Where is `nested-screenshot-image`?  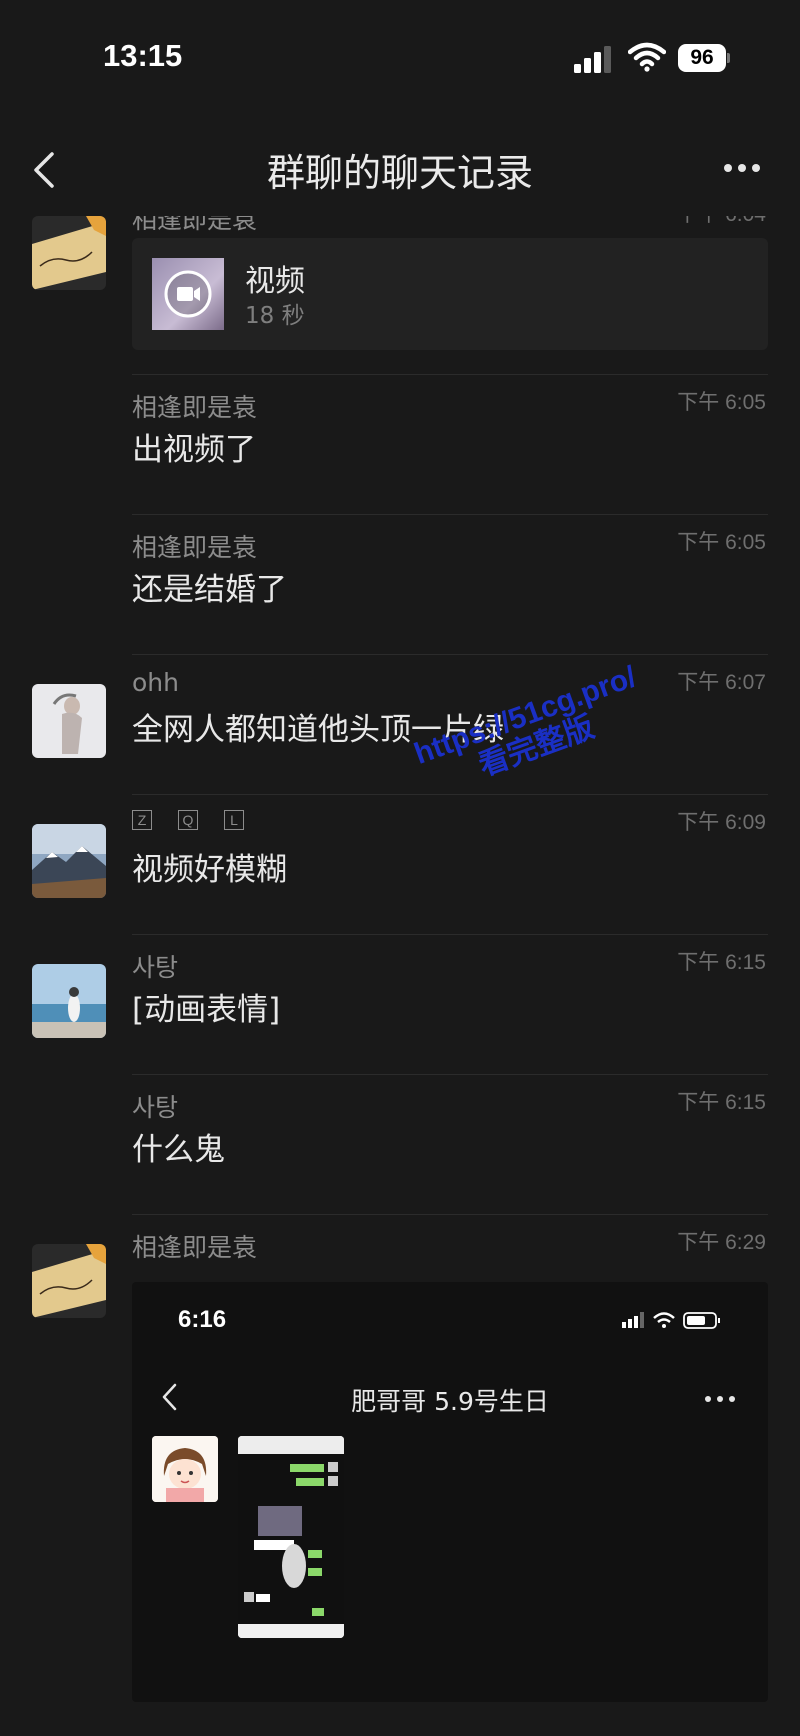 nested-screenshot-image is located at coordinates (291, 1537).